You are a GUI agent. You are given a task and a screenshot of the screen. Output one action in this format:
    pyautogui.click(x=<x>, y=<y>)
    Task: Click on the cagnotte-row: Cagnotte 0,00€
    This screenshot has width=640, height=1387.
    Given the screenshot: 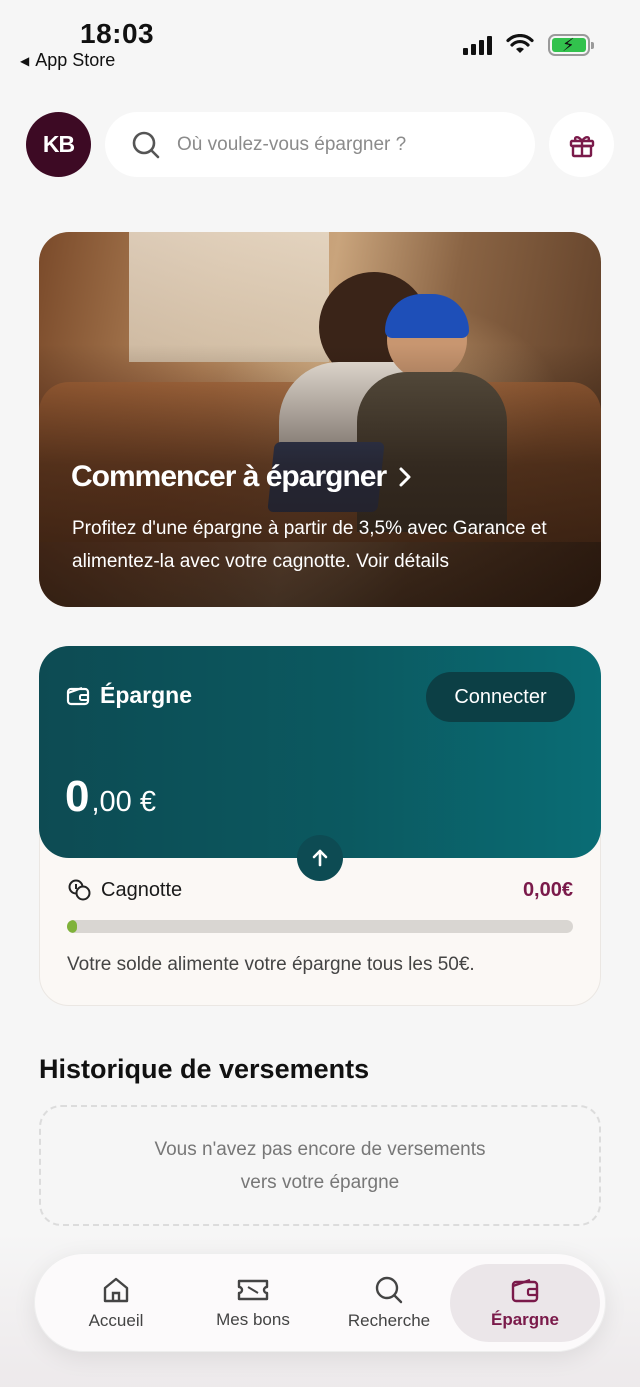 What is the action you would take?
    pyautogui.click(x=320, y=890)
    